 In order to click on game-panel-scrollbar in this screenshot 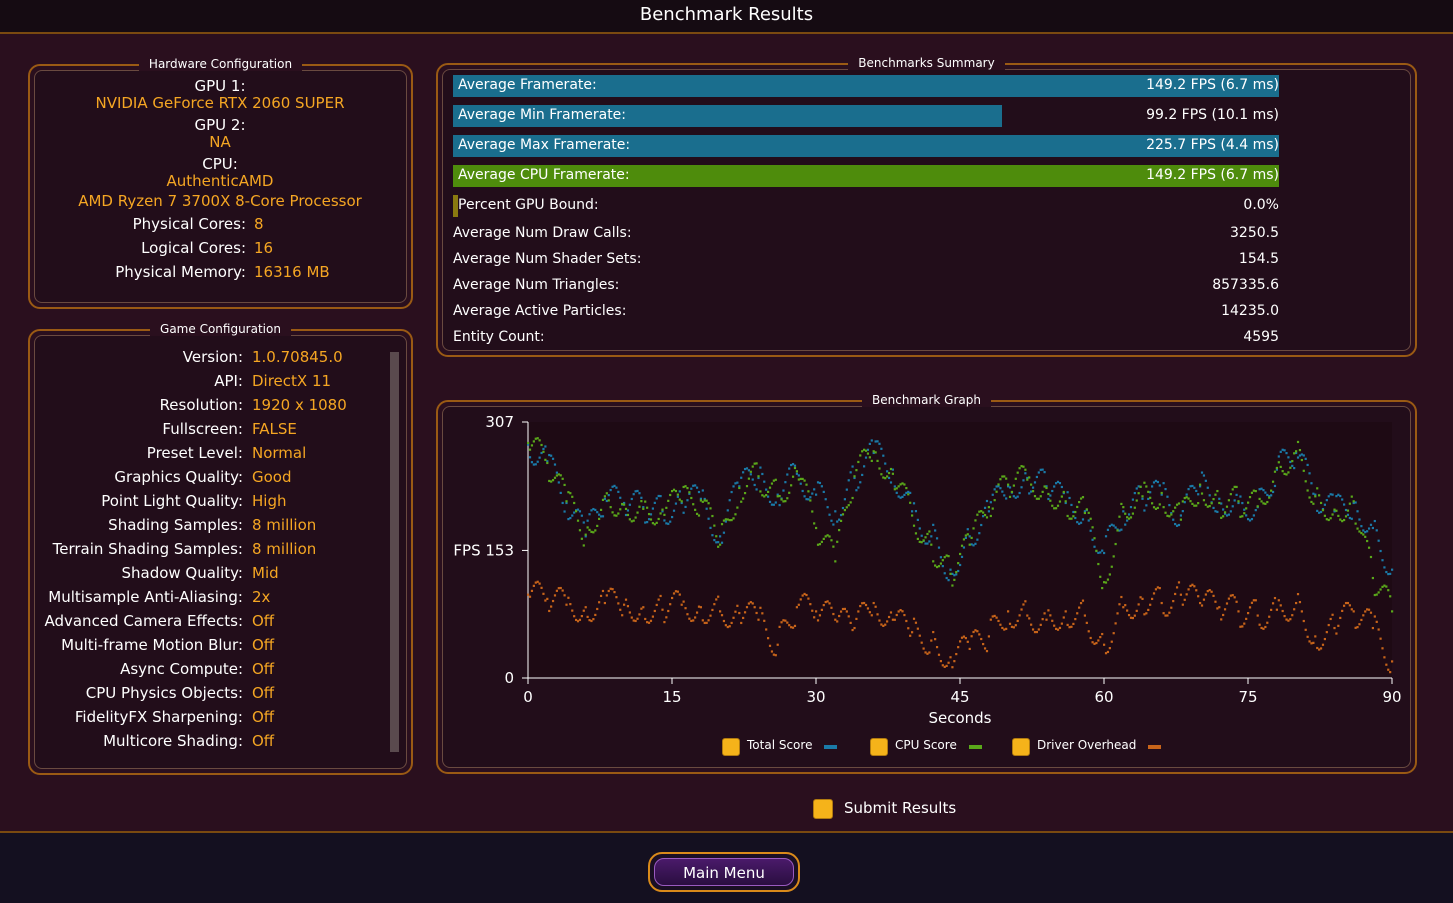, I will do `click(394, 552)`.